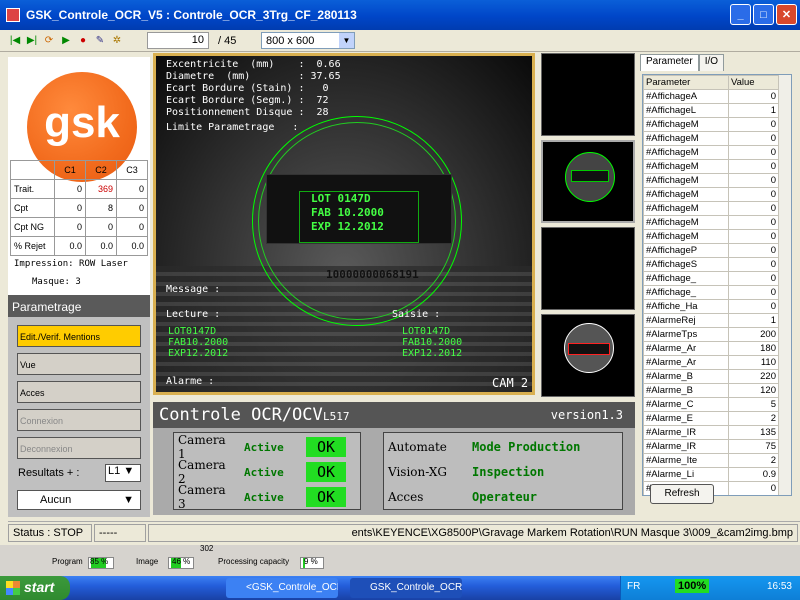 The width and height of the screenshot is (800, 600). What do you see at coordinates (669, 62) in the screenshot?
I see `tab-parameter: Parameter` at bounding box center [669, 62].